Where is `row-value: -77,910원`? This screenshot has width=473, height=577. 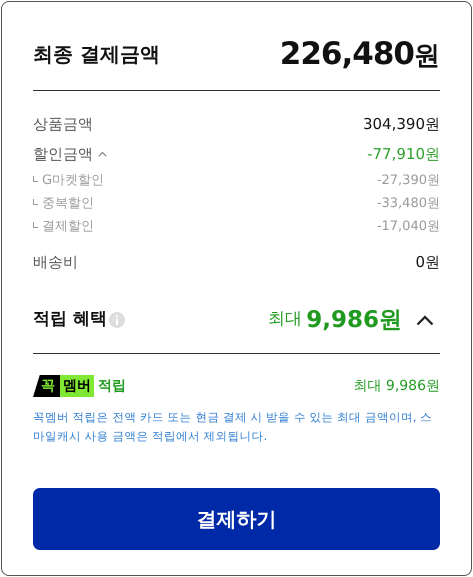
row-value: -77,910원 is located at coordinates (403, 154).